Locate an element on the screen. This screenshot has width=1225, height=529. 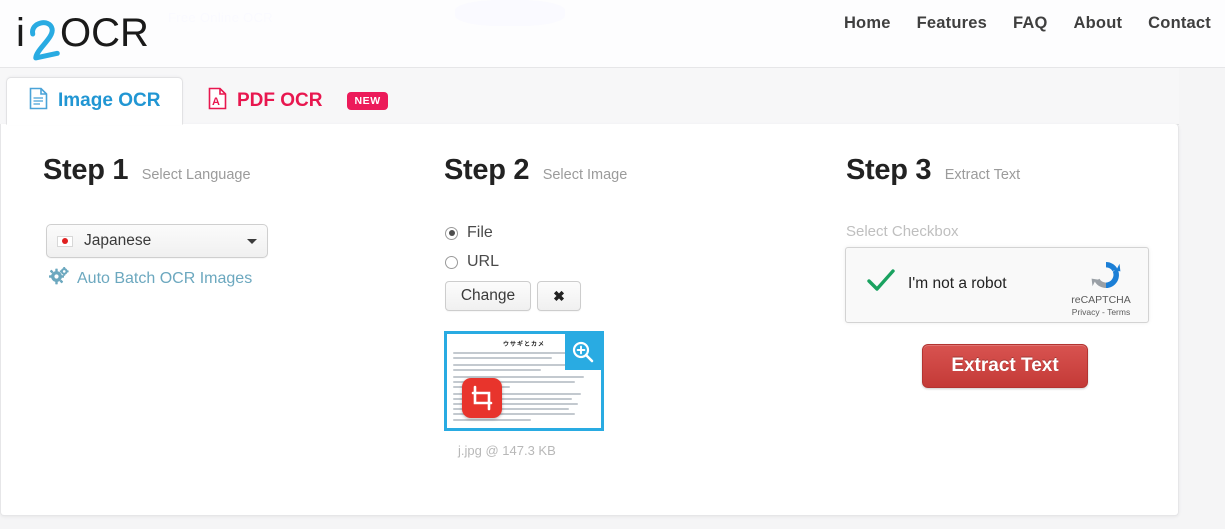
chevron-down-icon is located at coordinates (252, 241).